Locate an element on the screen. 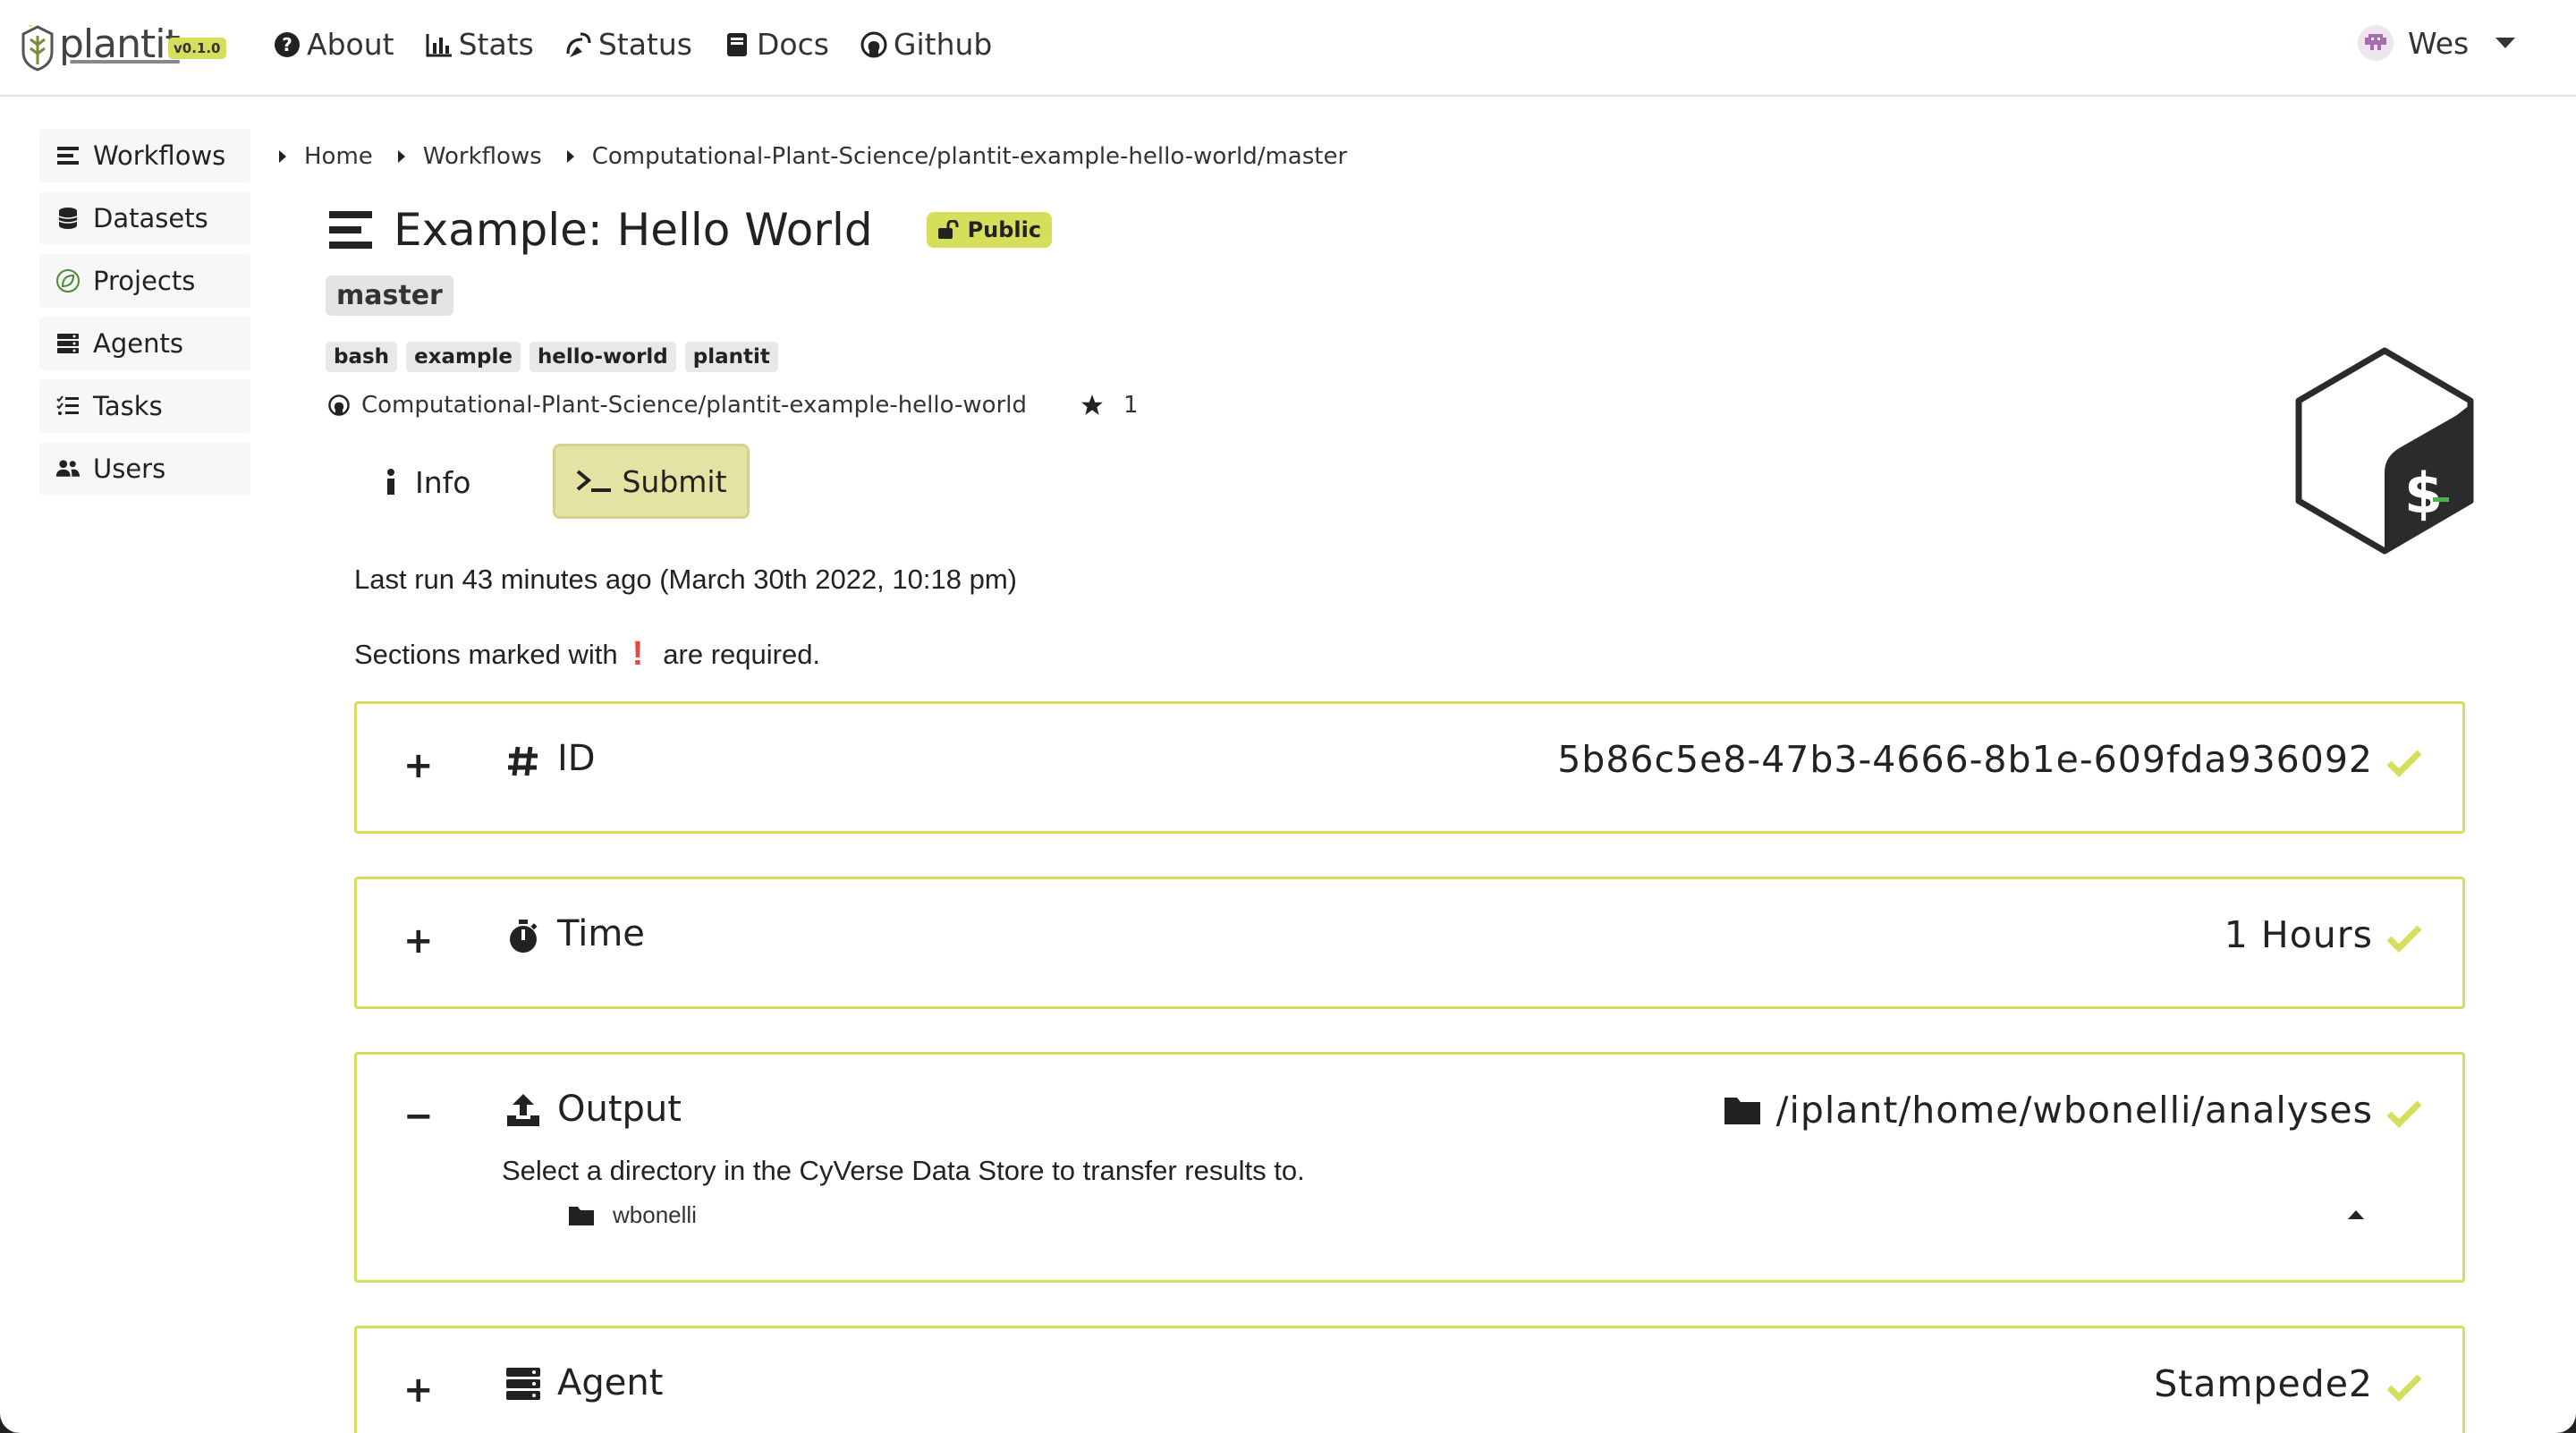 The image size is (2576, 1433). section-label: Output is located at coordinates (619, 1109).